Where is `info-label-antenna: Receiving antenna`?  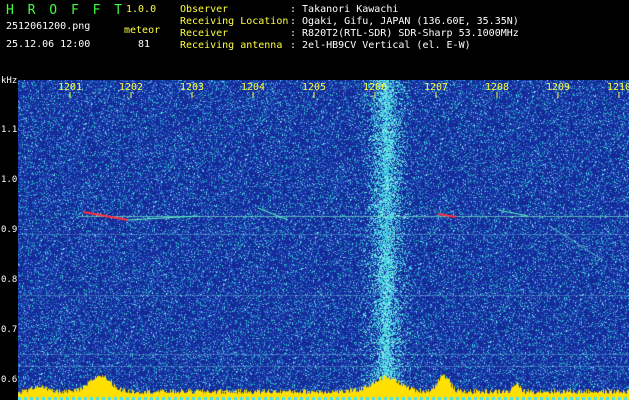 info-label-antenna: Receiving antenna is located at coordinates (231, 45).